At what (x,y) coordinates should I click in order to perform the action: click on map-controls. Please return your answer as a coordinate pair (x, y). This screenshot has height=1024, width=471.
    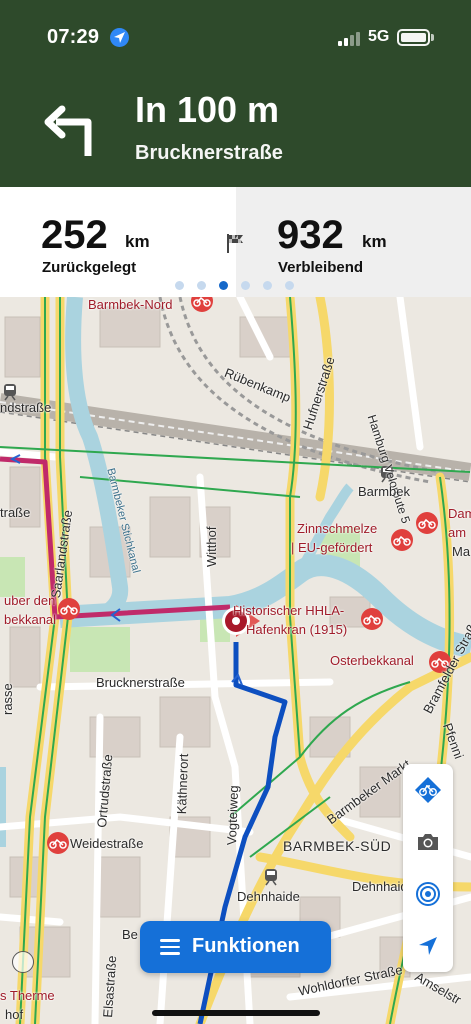
    Looking at the image, I should click on (428, 868).